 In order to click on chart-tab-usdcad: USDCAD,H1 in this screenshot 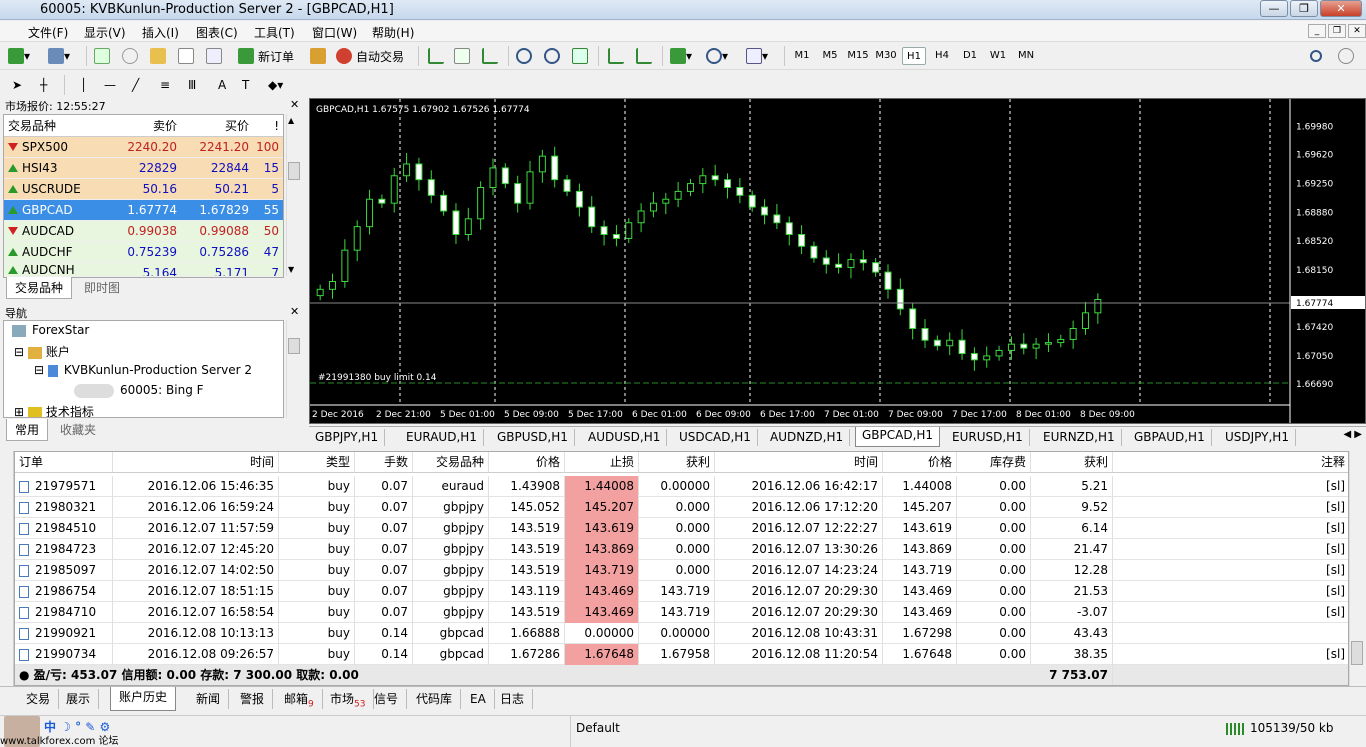, I will do `click(715, 437)`.